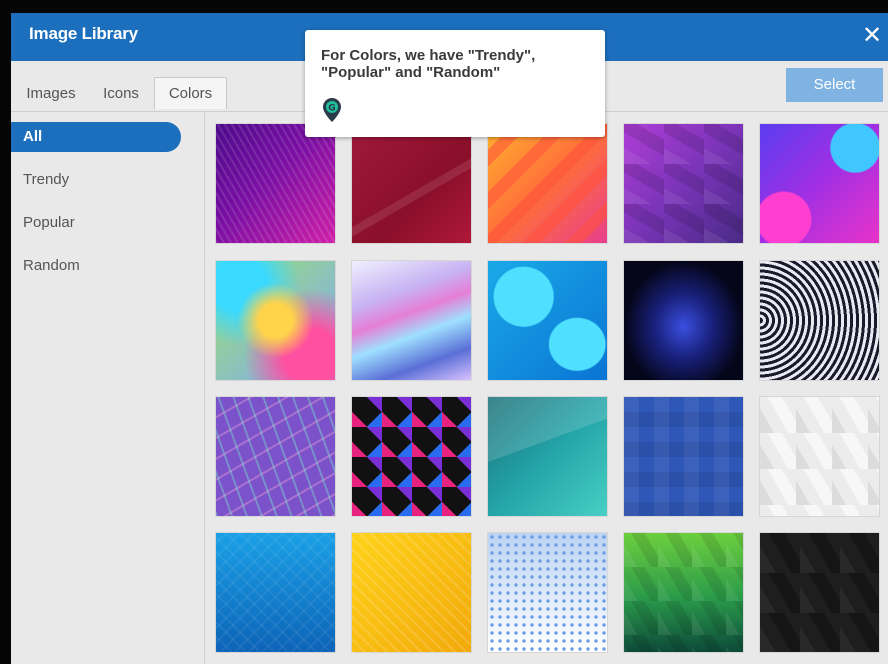 Image resolution: width=888 pixels, height=664 pixels. Describe the element at coordinates (51, 93) in the screenshot. I see `tab-images: Images` at that location.